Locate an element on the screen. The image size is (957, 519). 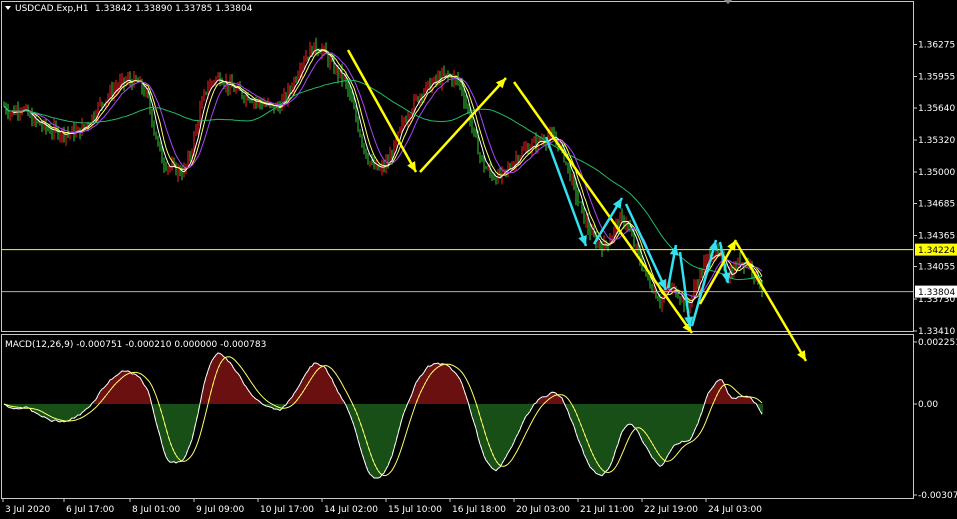
price-tick-label: 1.35320 is located at coordinates (936, 141).